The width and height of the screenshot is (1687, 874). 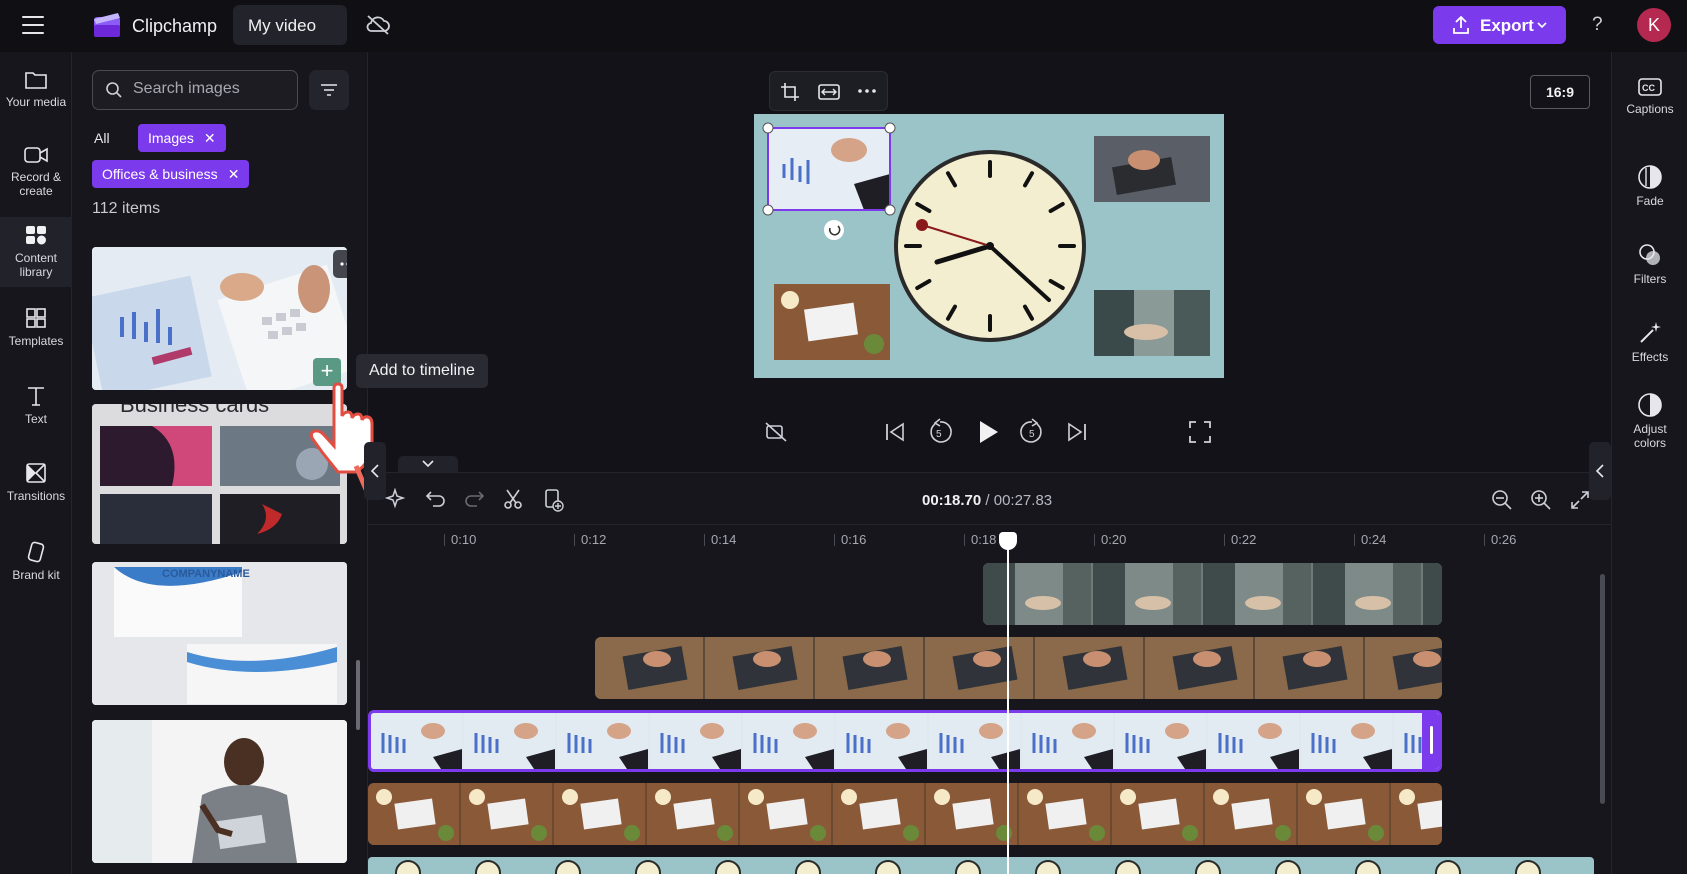 I want to click on effects-icon, so click(x=1650, y=332).